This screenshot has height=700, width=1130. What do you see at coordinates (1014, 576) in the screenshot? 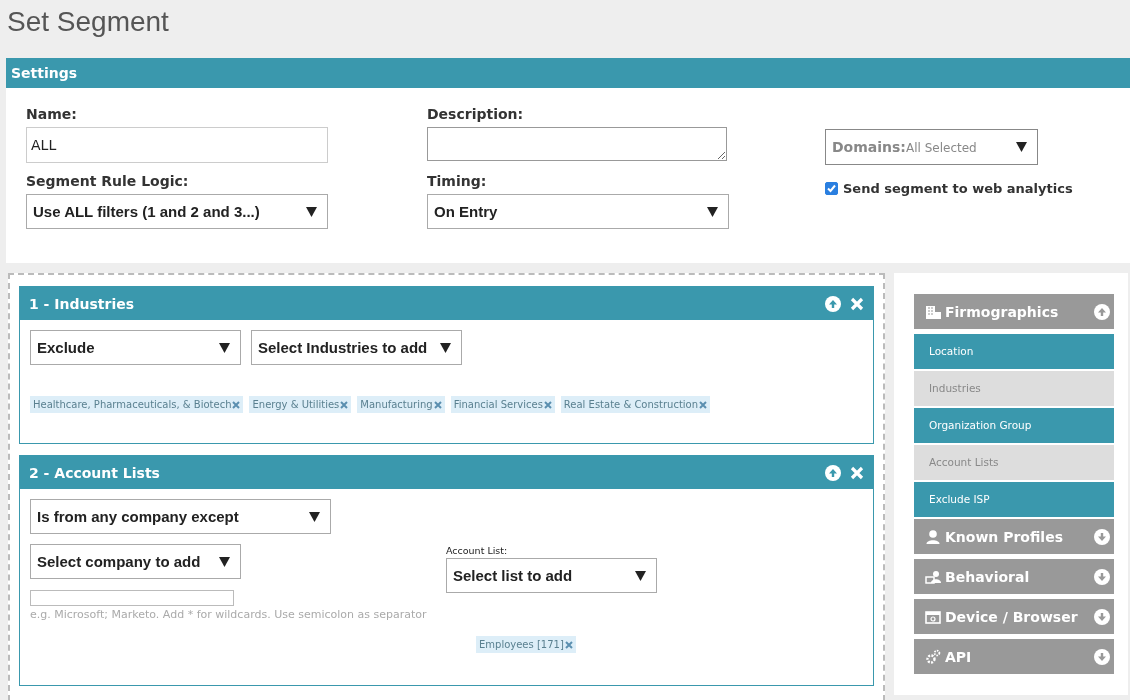
I see `category-header: Behavioral` at bounding box center [1014, 576].